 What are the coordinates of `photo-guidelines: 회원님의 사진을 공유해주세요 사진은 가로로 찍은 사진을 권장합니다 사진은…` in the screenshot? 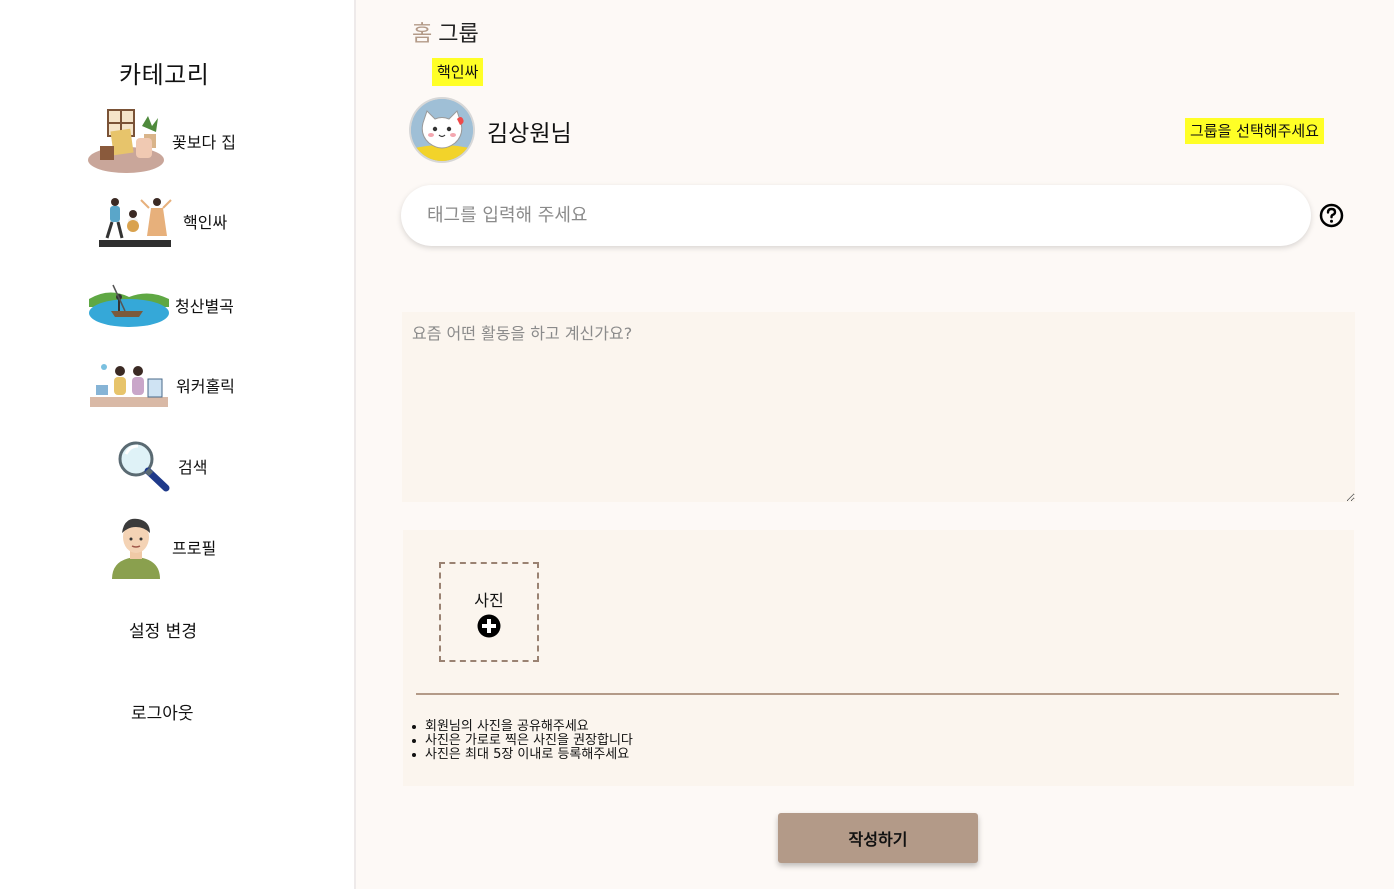 It's located at (522, 741).